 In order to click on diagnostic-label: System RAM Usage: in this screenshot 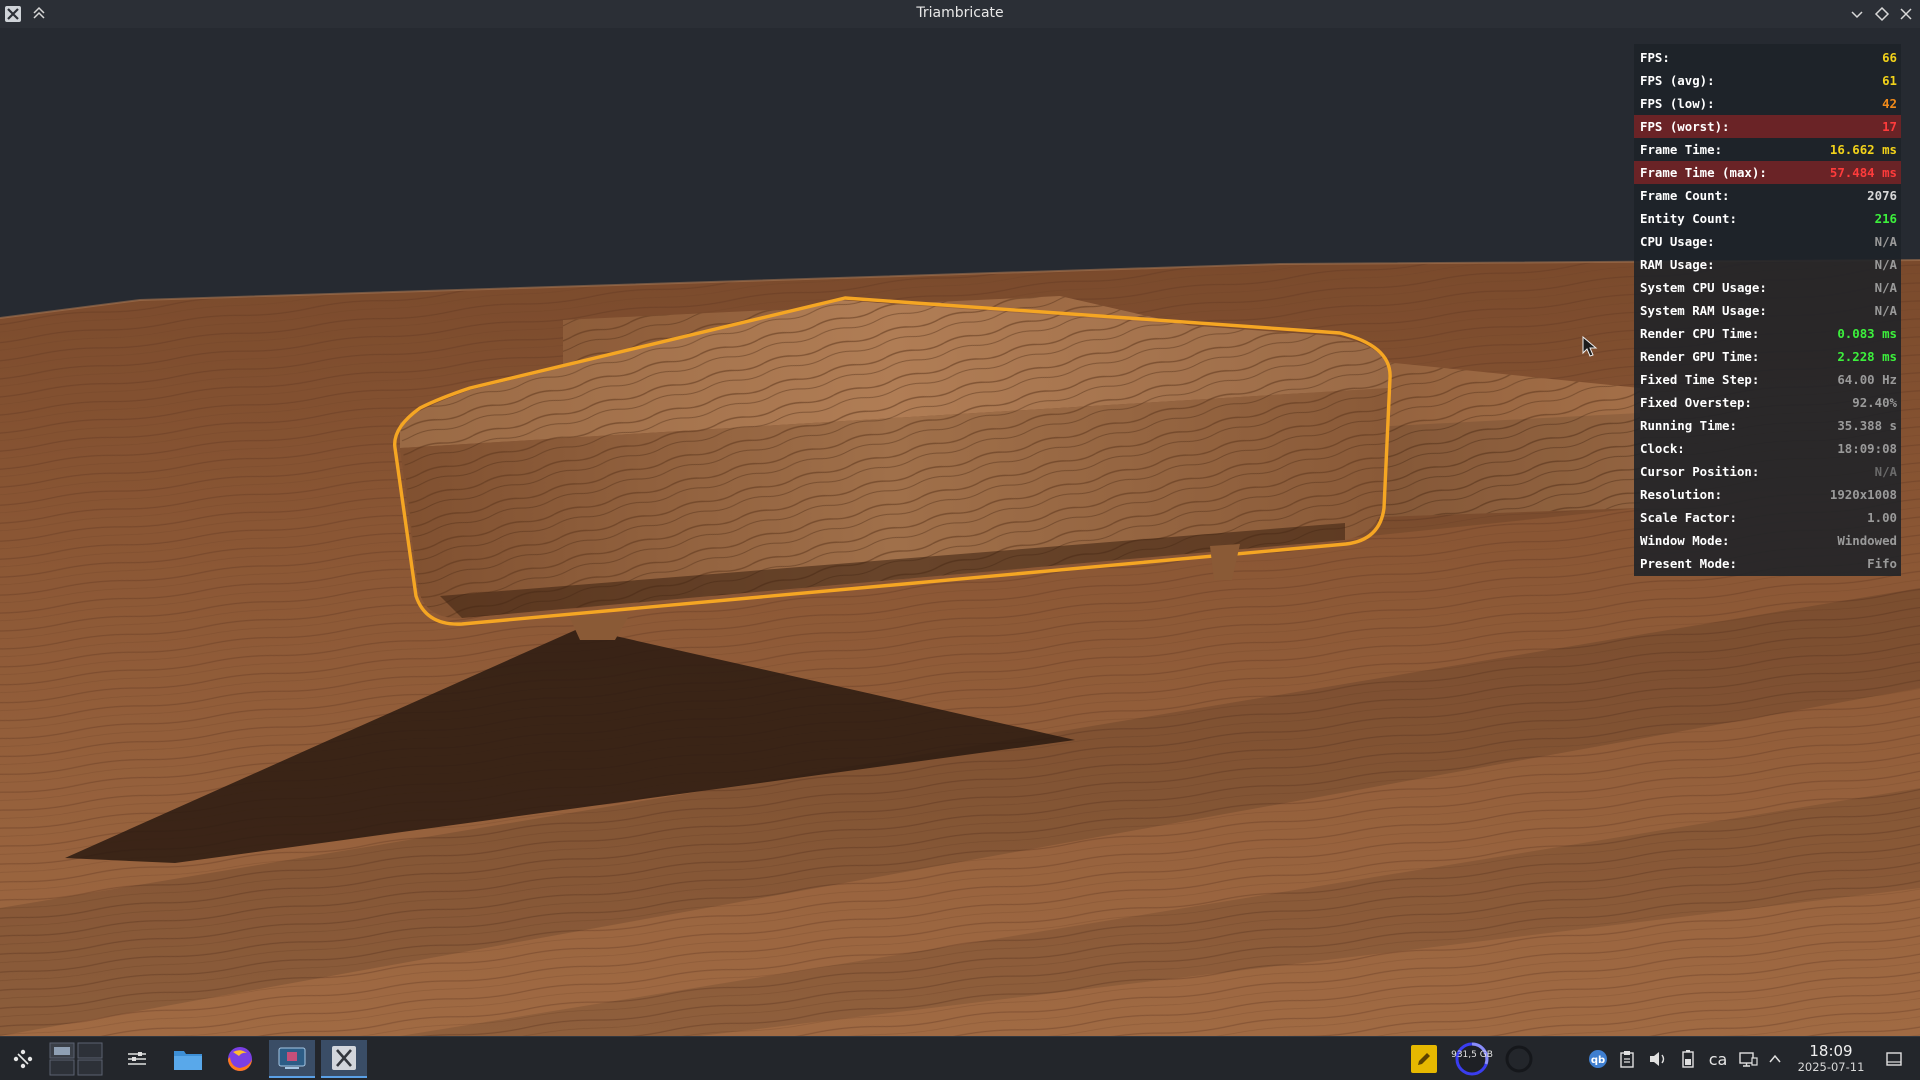, I will do `click(1703, 310)`.